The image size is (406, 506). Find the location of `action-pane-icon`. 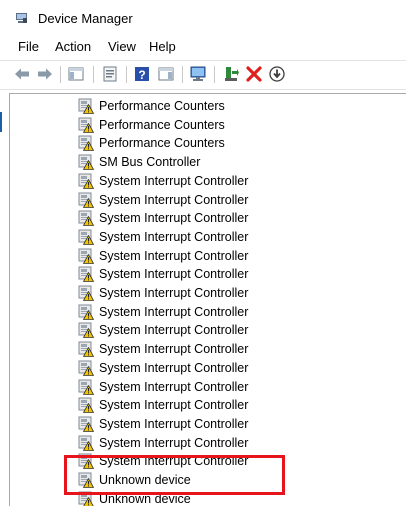

action-pane-icon is located at coordinates (166, 74).